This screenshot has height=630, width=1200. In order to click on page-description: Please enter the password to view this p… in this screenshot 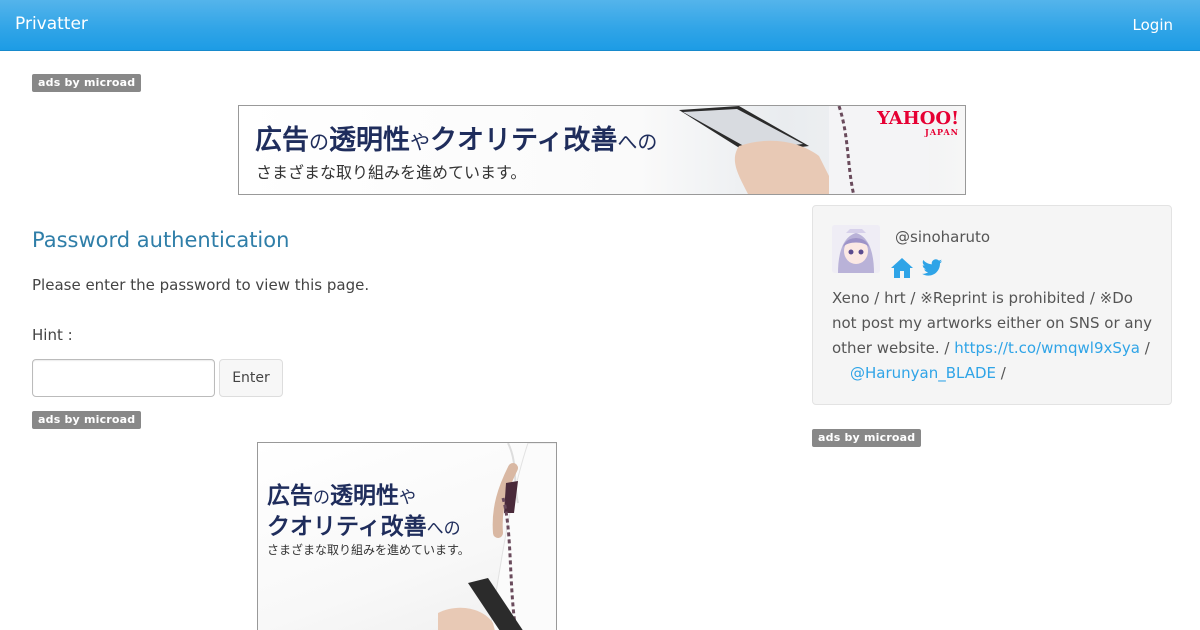, I will do `click(201, 285)`.